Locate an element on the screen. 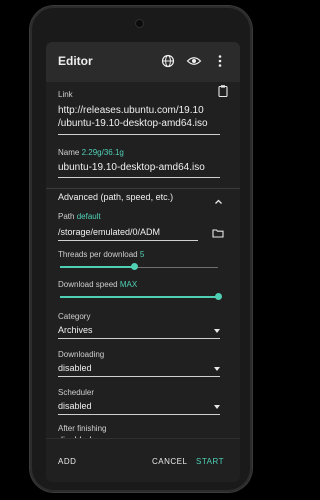  speed-slider-thumb is located at coordinates (218, 296).